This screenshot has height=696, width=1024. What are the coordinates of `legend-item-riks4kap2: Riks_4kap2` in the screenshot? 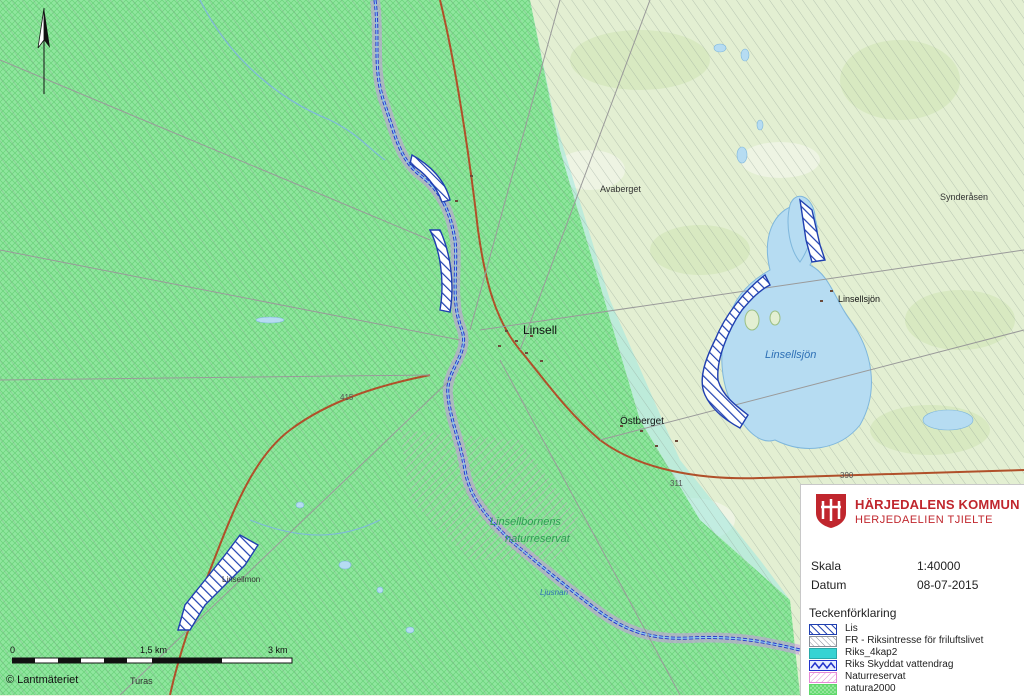 It's located at (915, 653).